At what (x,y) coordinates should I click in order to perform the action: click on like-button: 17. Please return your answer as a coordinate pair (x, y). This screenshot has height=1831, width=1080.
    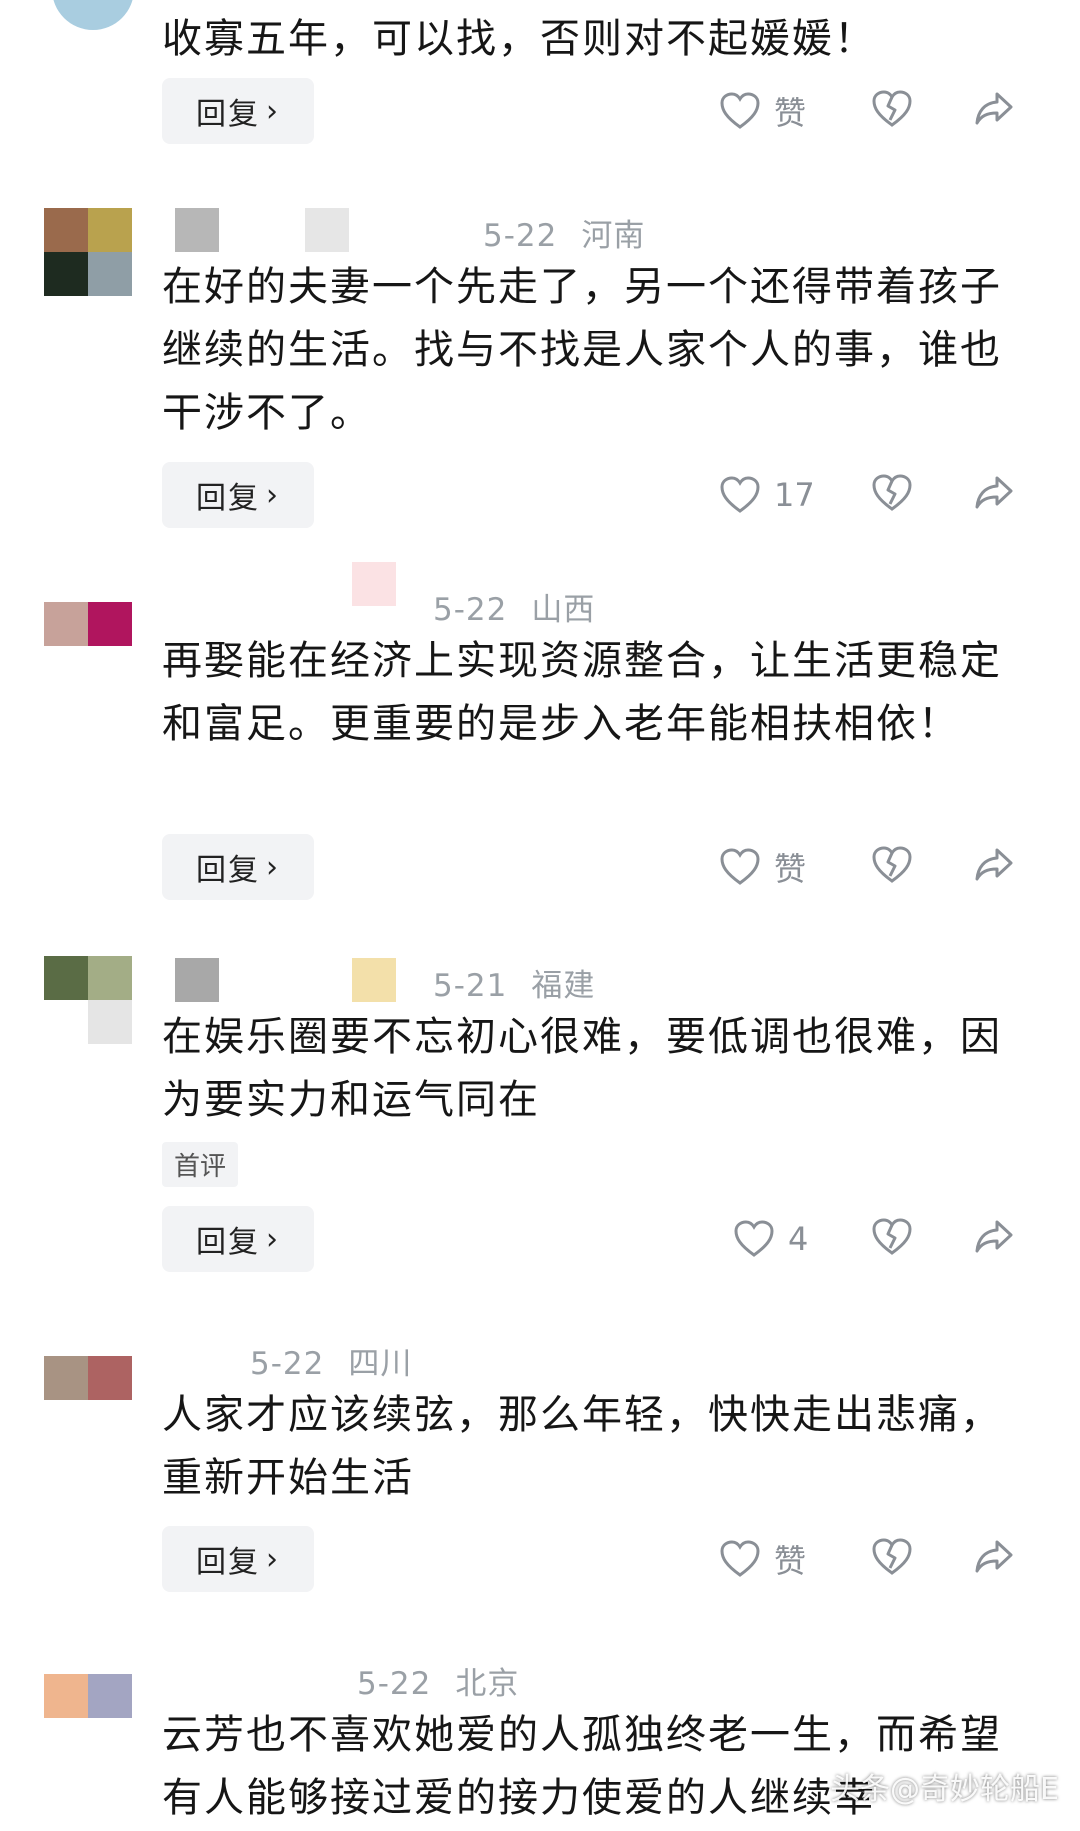
    Looking at the image, I should click on (767, 495).